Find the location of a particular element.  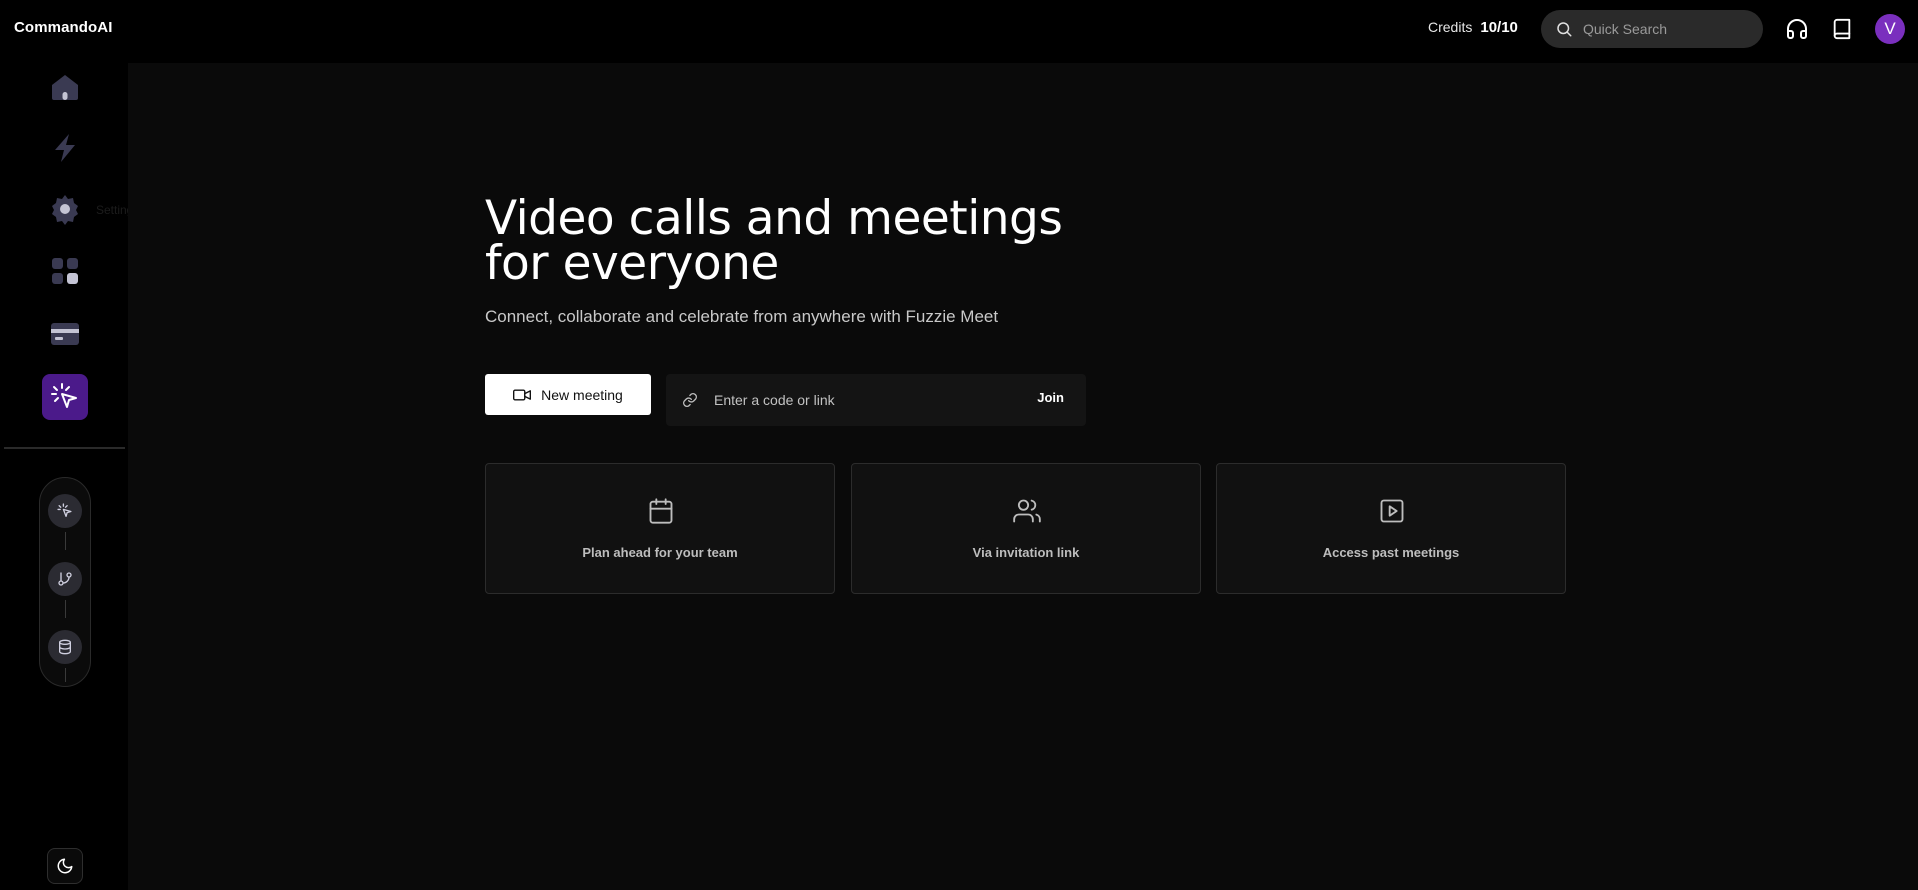

schedule-meeting-card: Plan ahead for your team is located at coordinates (660, 528).